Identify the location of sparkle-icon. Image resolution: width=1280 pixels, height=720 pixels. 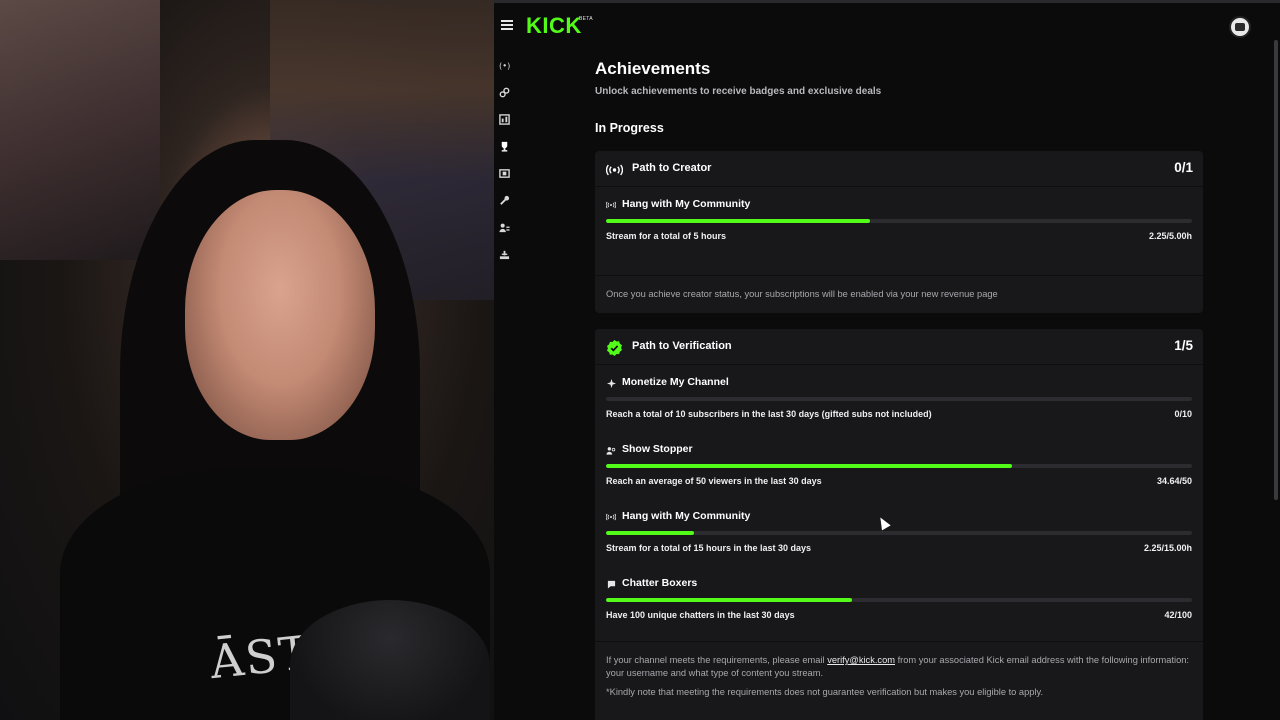
(611, 383).